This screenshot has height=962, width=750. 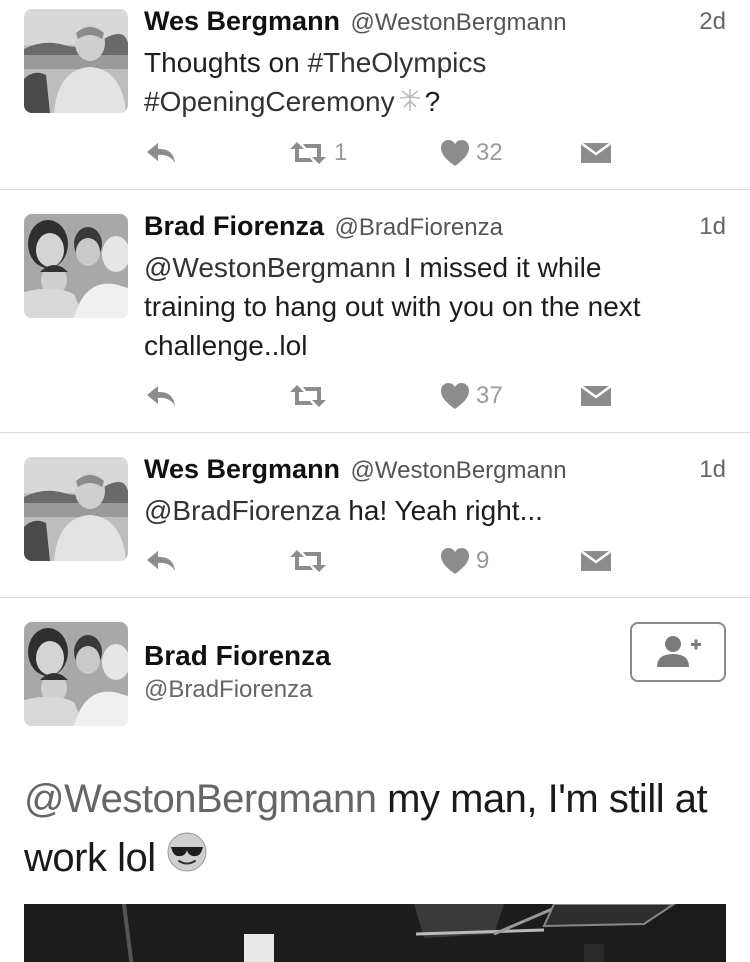 What do you see at coordinates (396, 62) in the screenshot?
I see `hashtag-link: #TheOlympics` at bounding box center [396, 62].